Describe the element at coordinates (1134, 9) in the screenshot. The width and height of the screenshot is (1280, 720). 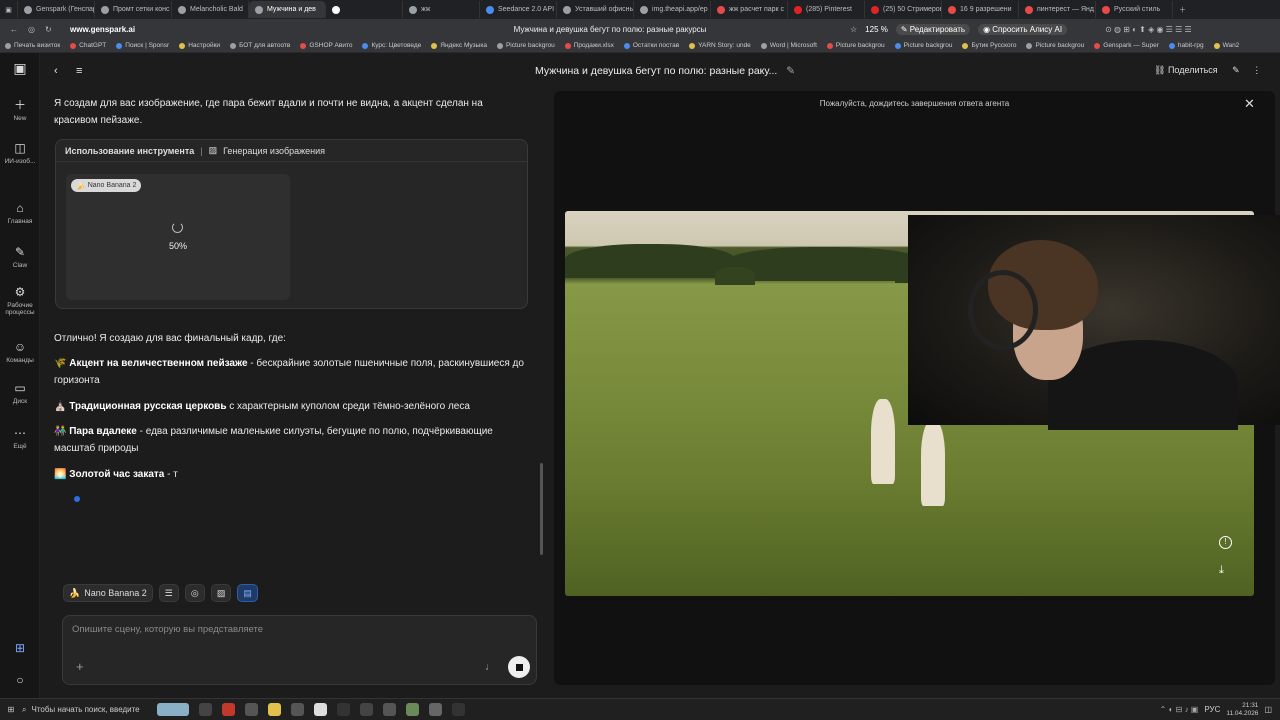
I see `browser-tab: Русский стиль` at that location.